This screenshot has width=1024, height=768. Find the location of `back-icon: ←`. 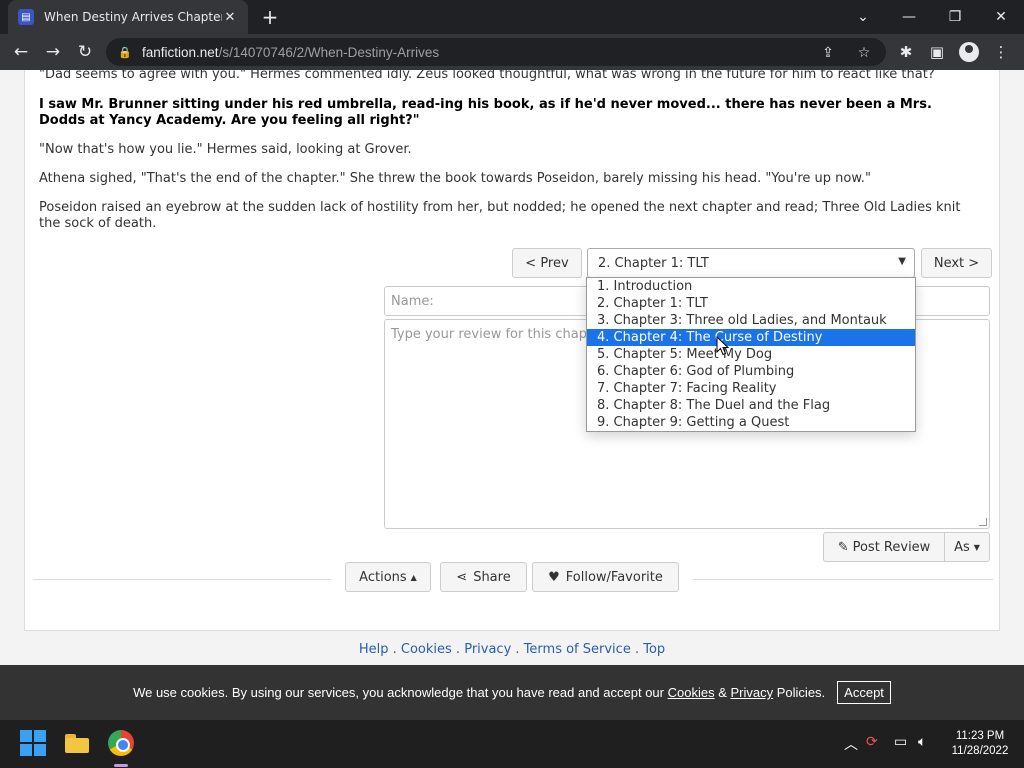

back-icon: ← is located at coordinates (21, 52).